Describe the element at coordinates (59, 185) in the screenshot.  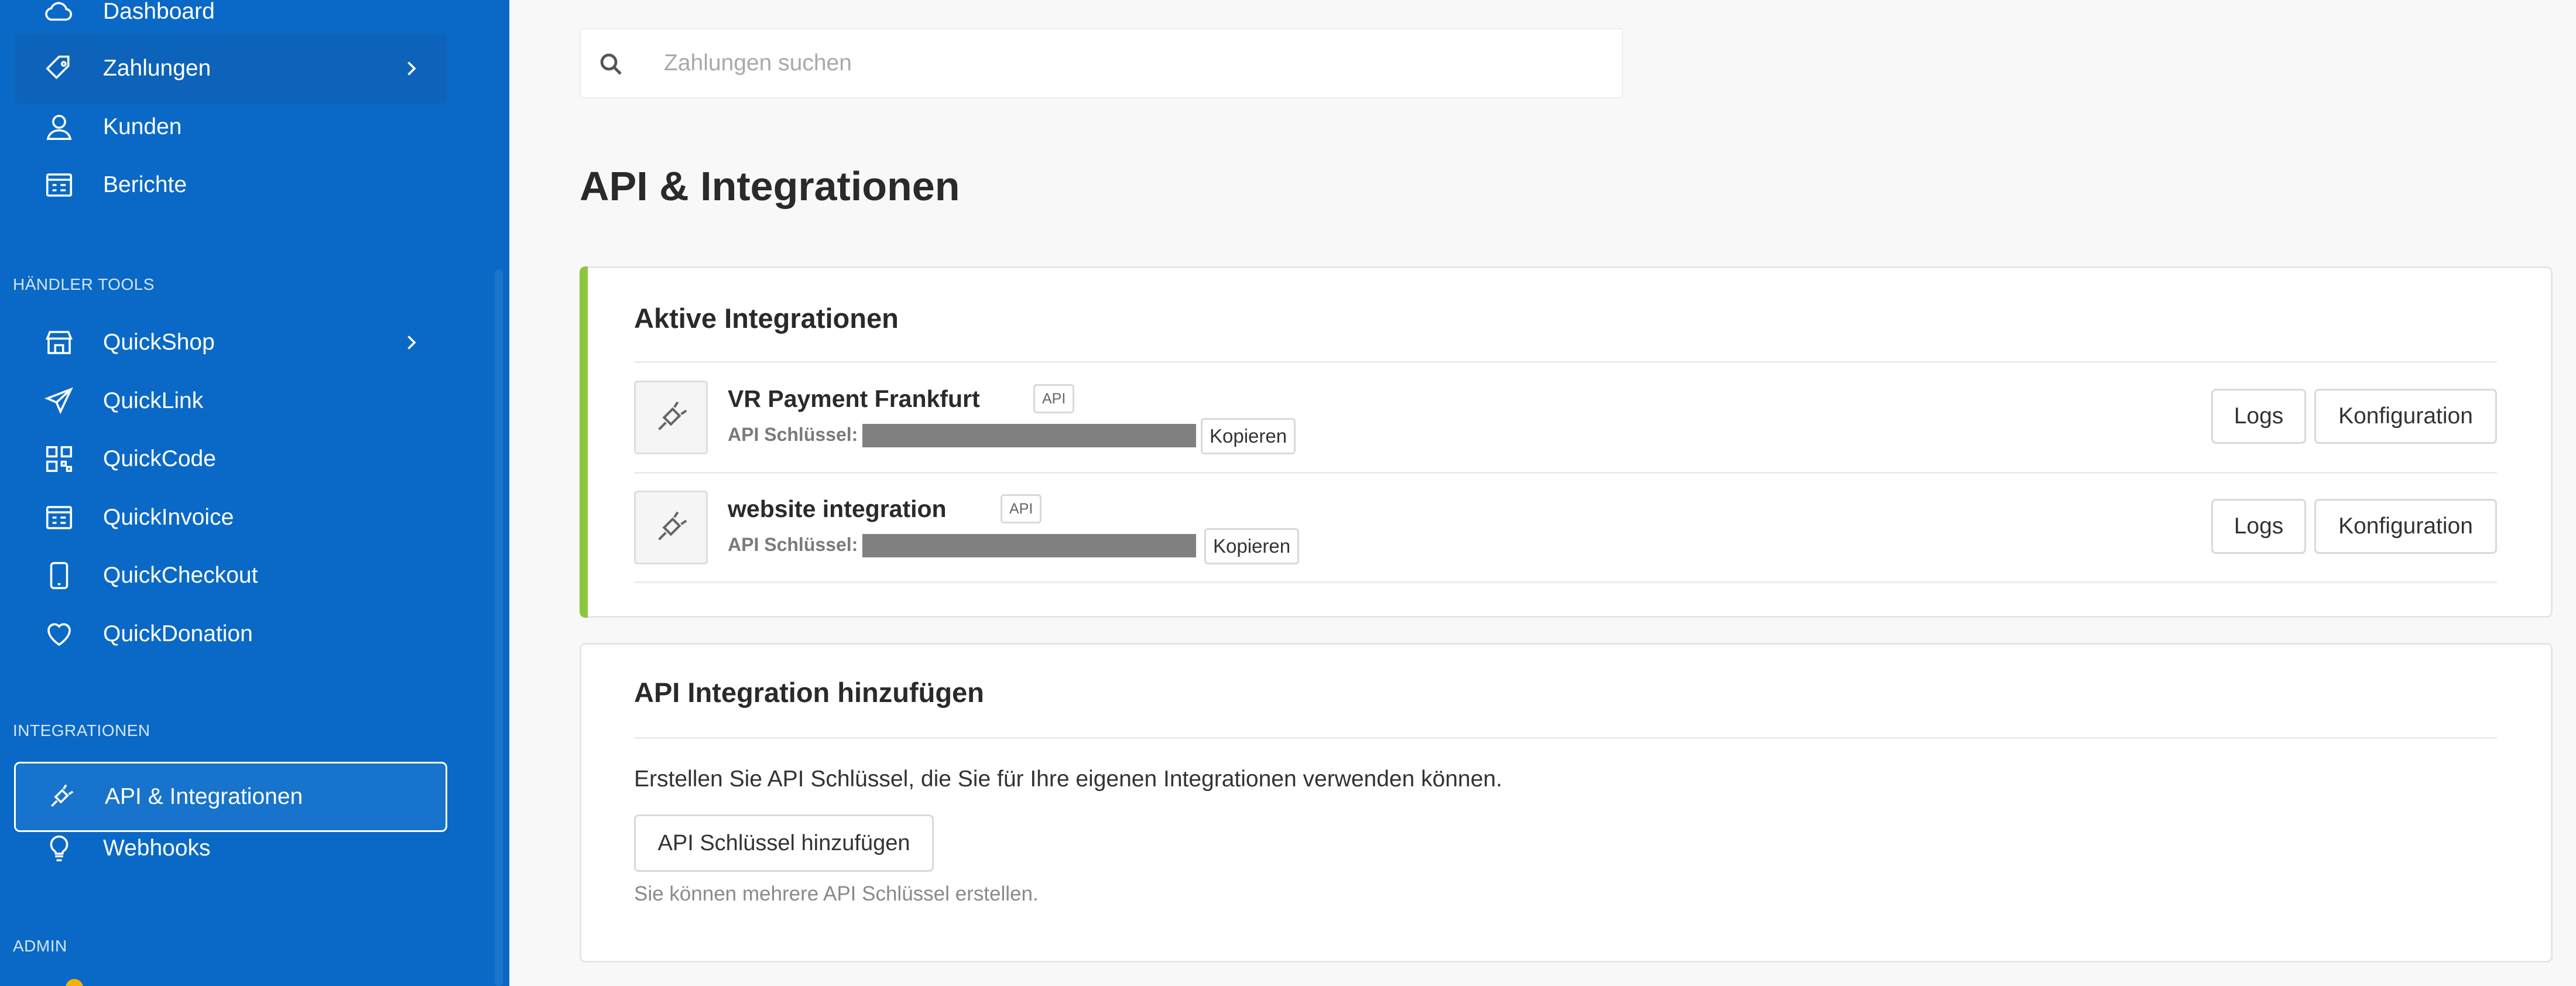
I see `report-icon` at that location.